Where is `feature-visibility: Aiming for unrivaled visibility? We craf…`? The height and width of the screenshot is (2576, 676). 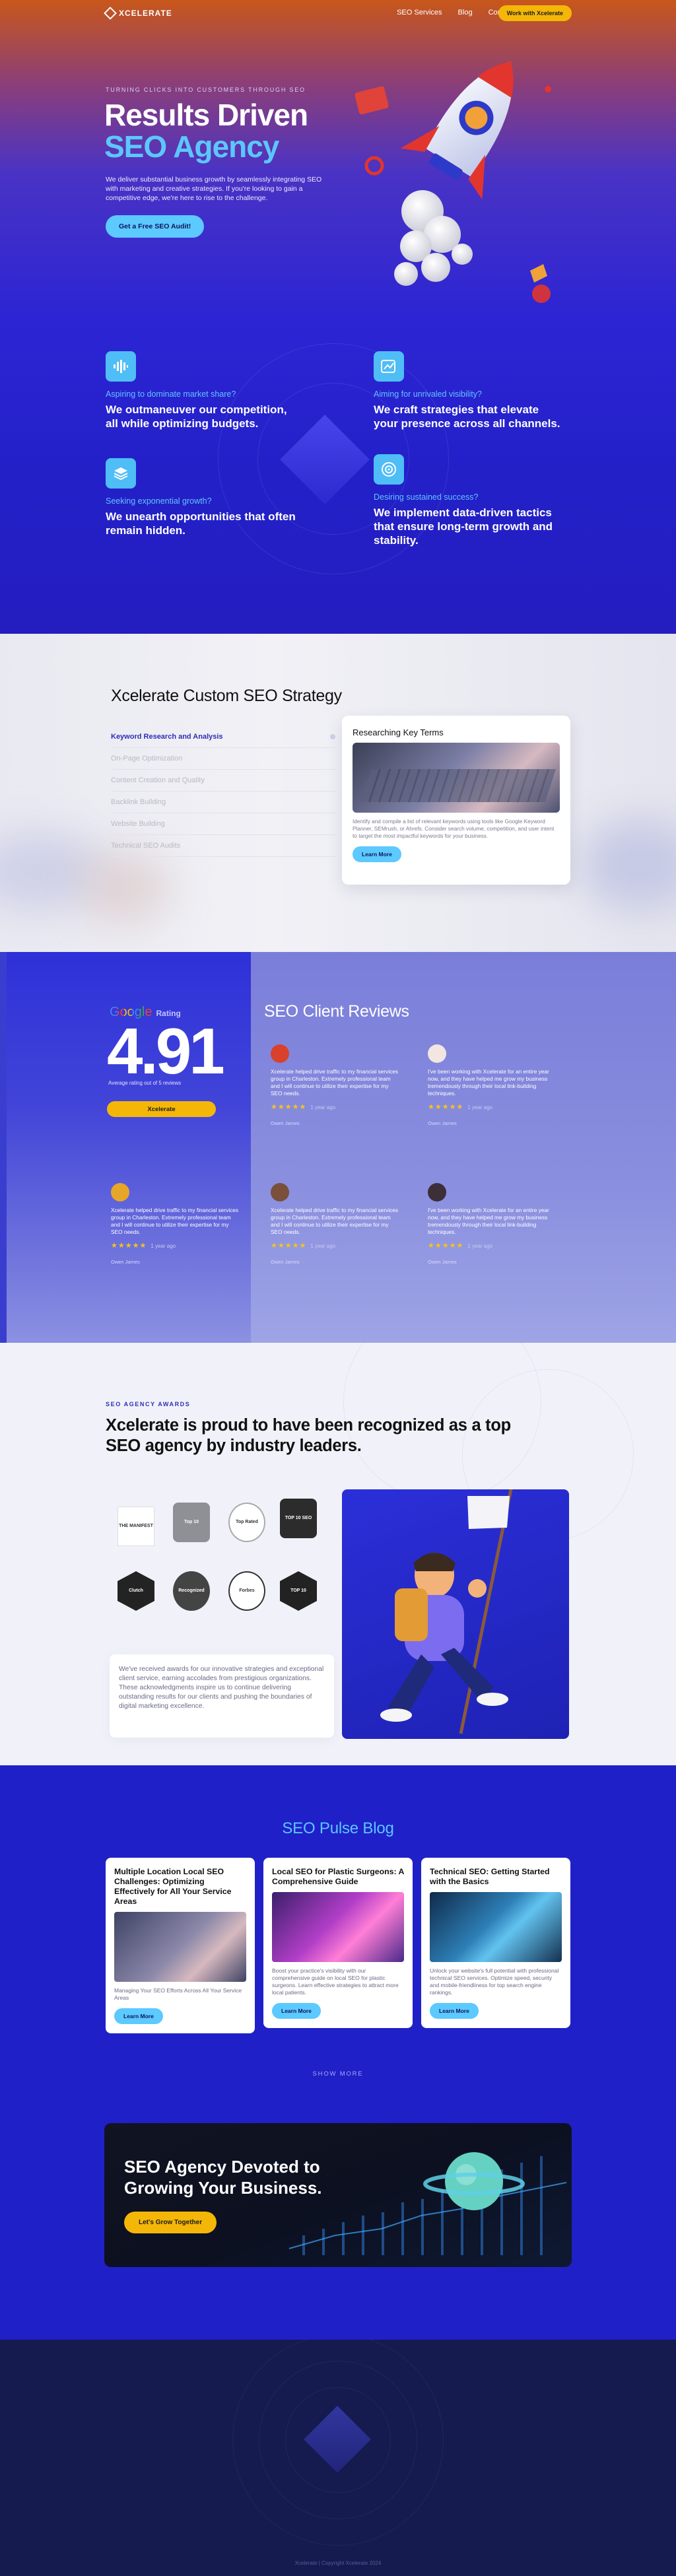
feature-visibility: Aiming for unrivaled visibility? We craf… is located at coordinates (469, 391).